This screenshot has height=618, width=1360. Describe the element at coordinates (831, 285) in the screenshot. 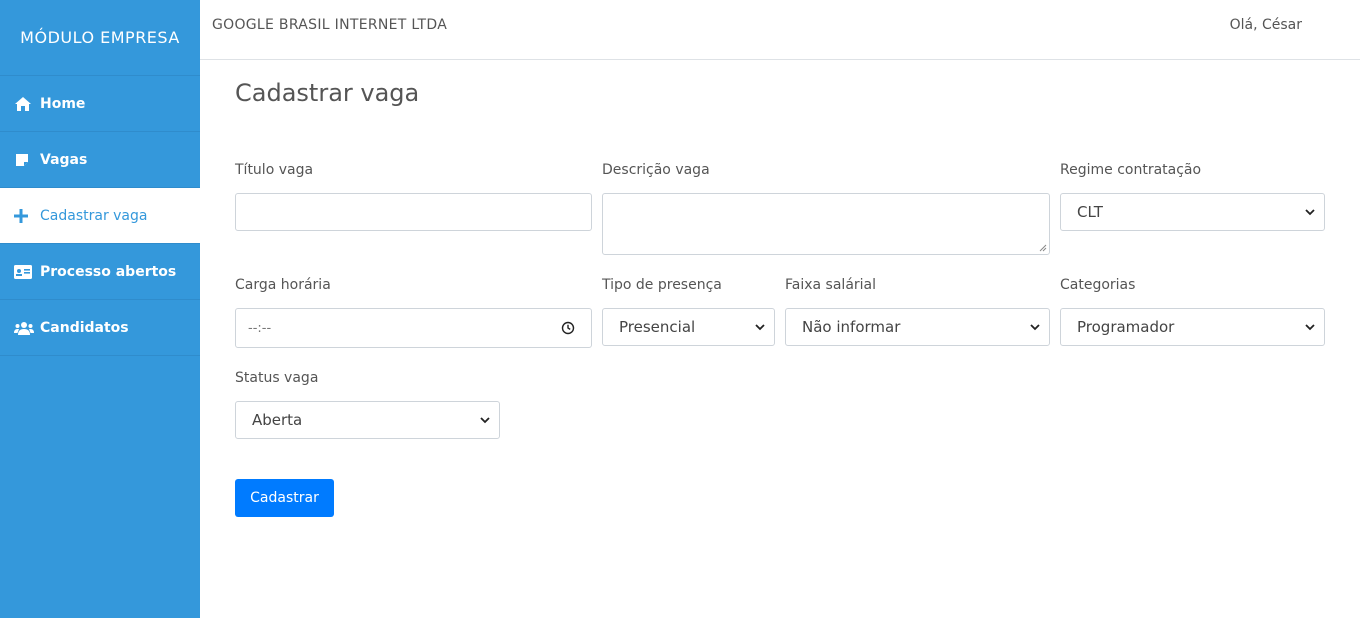

I see `faixa-label: Faixa salárial` at that location.